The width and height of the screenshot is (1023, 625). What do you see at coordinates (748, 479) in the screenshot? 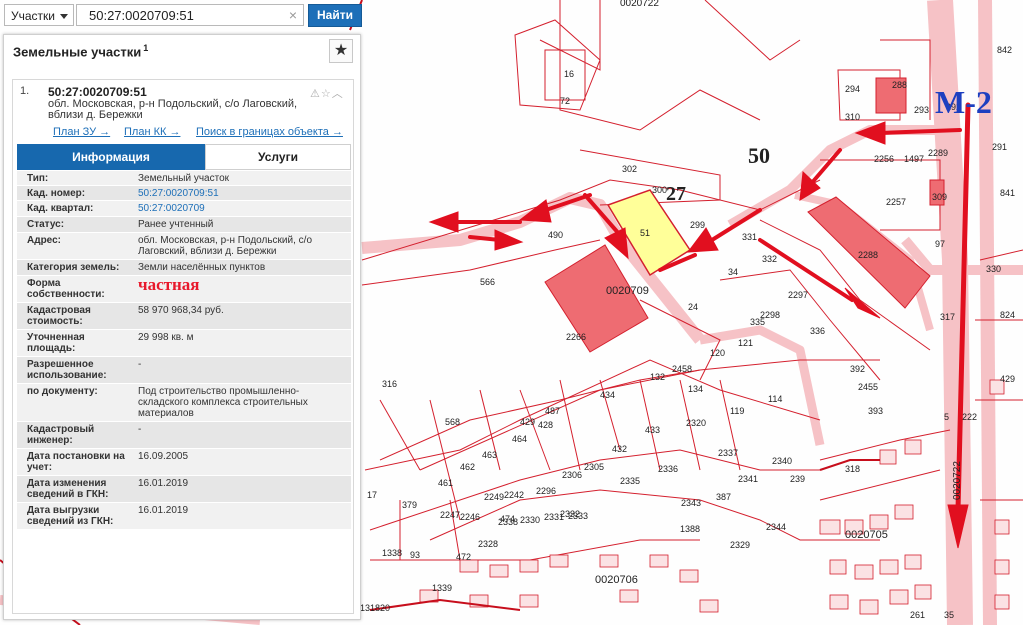
I see `parcel-number-label: 2341` at bounding box center [748, 479].